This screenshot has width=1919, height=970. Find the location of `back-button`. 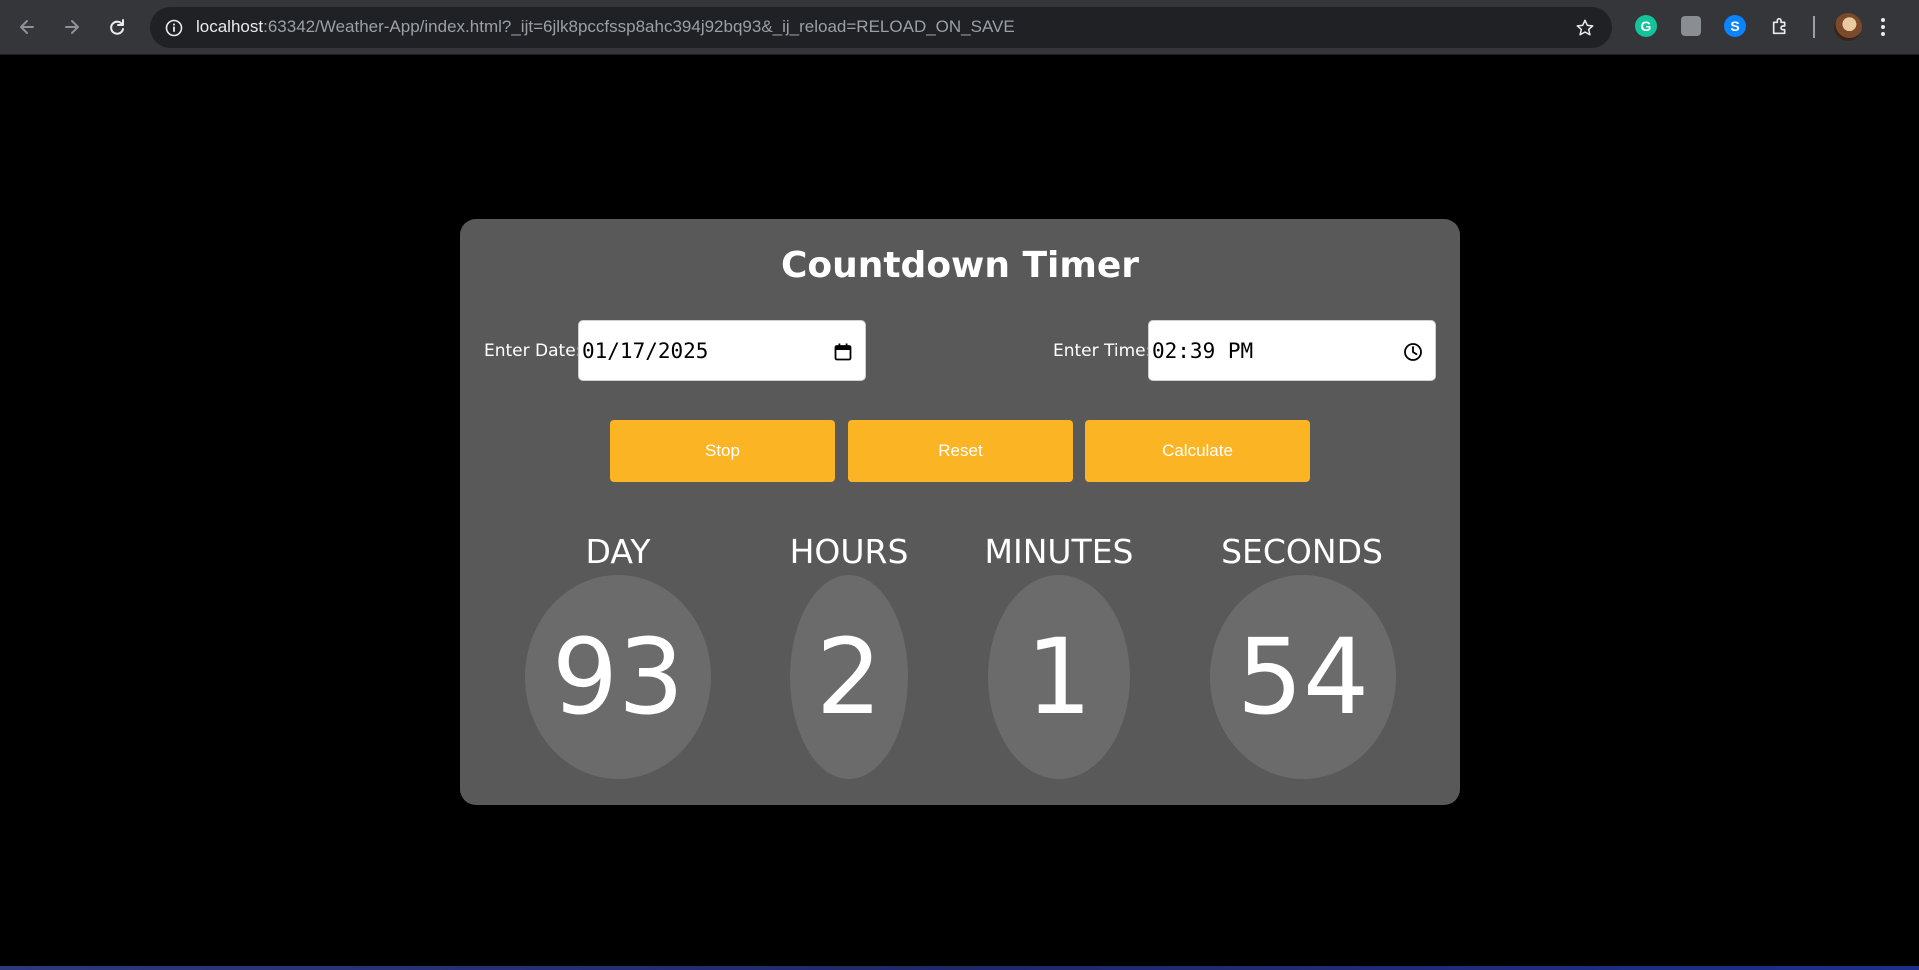

back-button is located at coordinates (27, 27).